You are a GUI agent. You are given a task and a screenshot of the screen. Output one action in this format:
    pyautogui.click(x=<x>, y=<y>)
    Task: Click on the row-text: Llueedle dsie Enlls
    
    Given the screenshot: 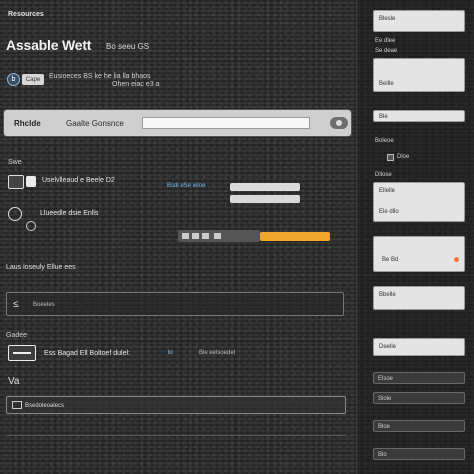 What is the action you would take?
    pyautogui.click(x=69, y=213)
    